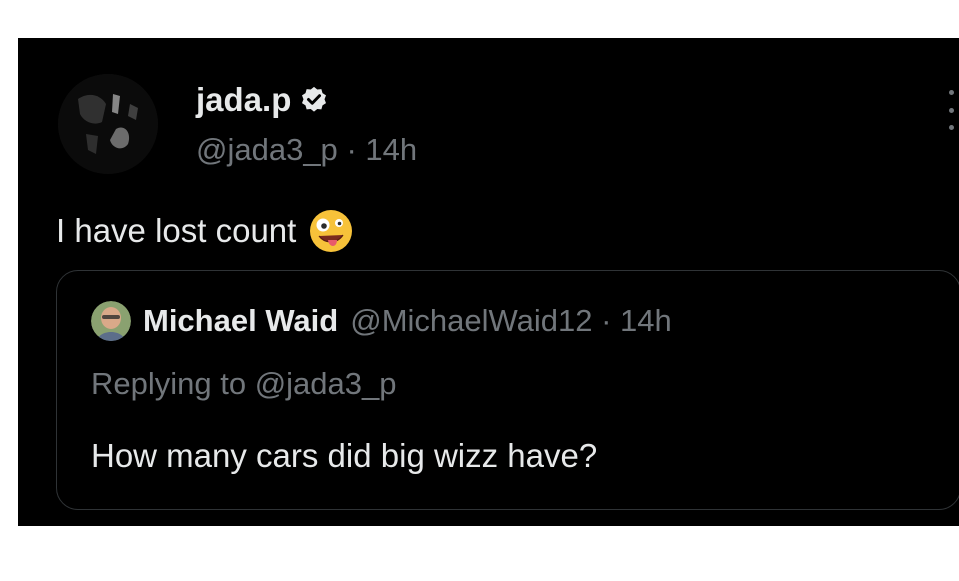 The image size is (959, 581). Describe the element at coordinates (176, 230) in the screenshot. I see `tweet-text: I have lost count` at that location.